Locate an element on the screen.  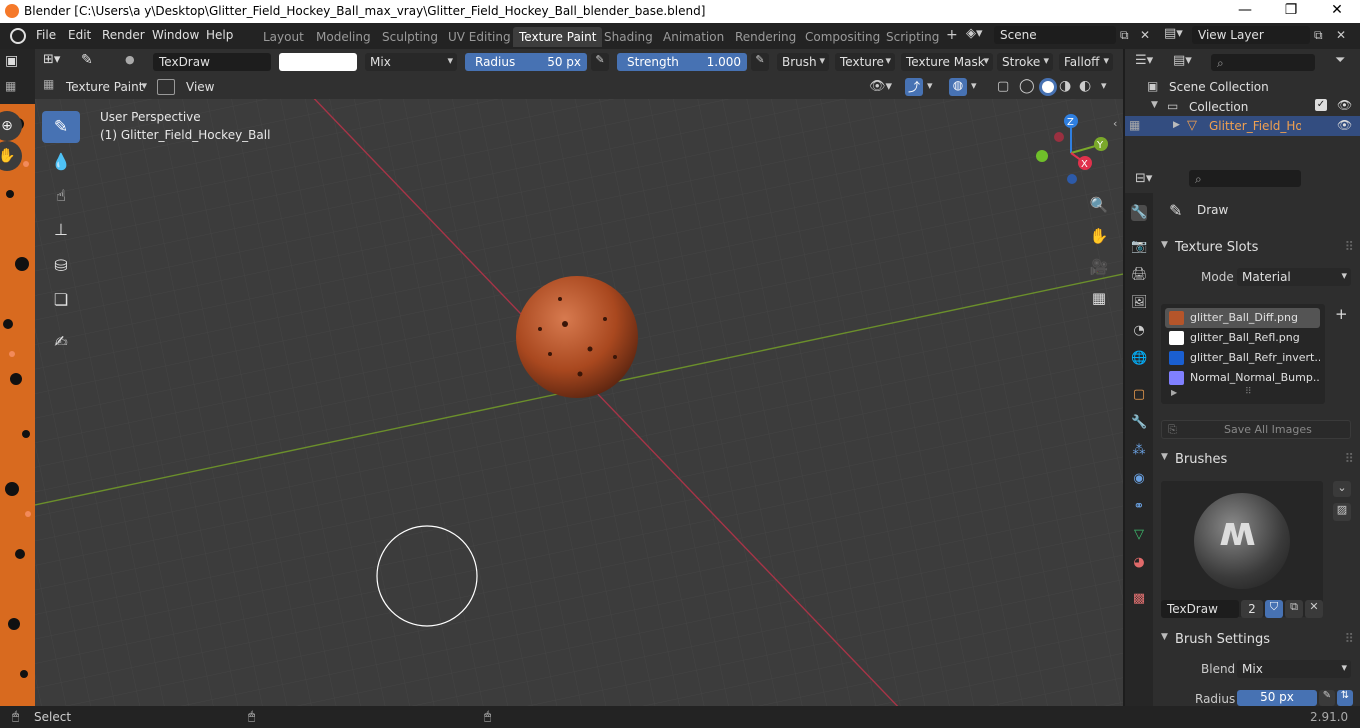
color-swatch is located at coordinates (318, 62).